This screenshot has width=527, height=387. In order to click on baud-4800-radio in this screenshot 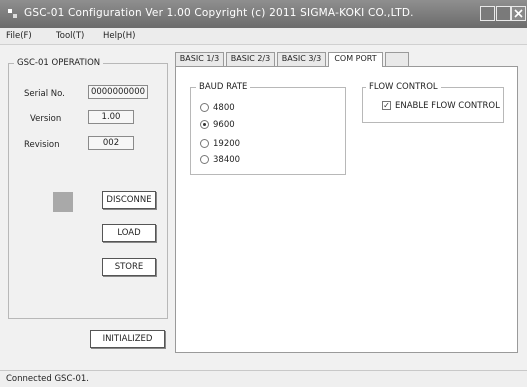, I will do `click(204, 107)`.